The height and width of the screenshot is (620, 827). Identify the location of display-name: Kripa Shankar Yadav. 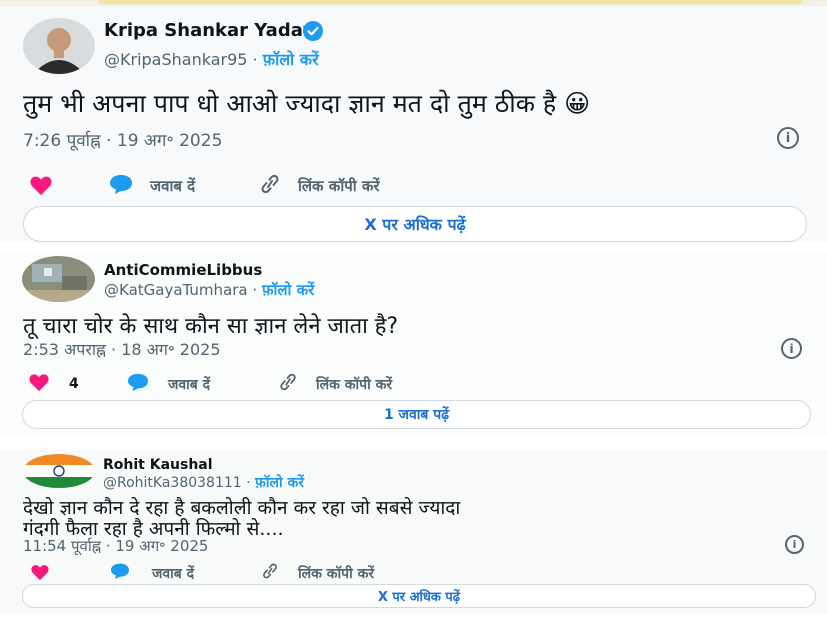
(209, 30).